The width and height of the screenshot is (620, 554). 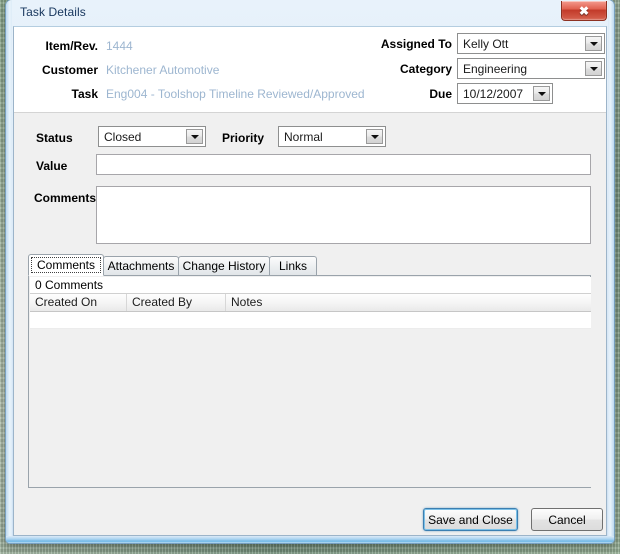 What do you see at coordinates (310, 285) in the screenshot?
I see `grid-caption: 0 Comments` at bounding box center [310, 285].